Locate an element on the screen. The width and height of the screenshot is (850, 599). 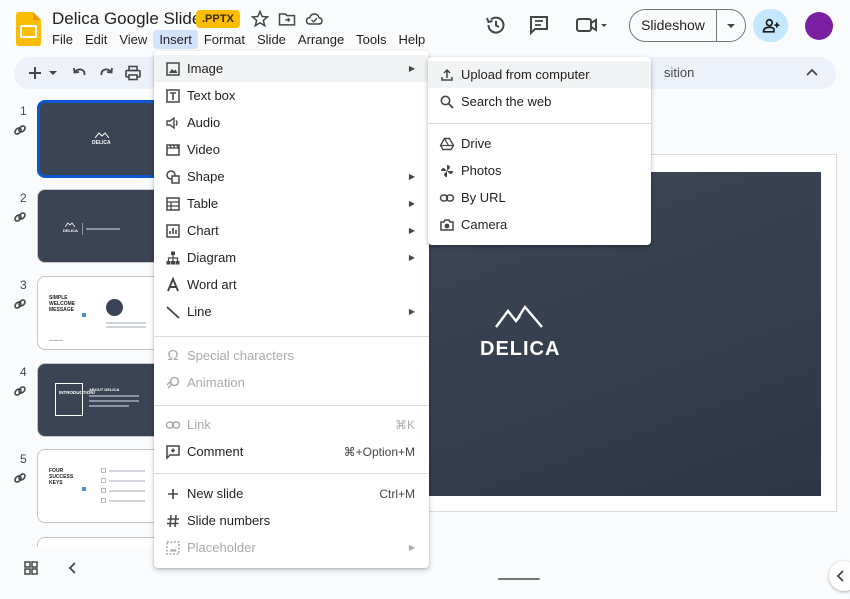
share-button is located at coordinates (770, 25).